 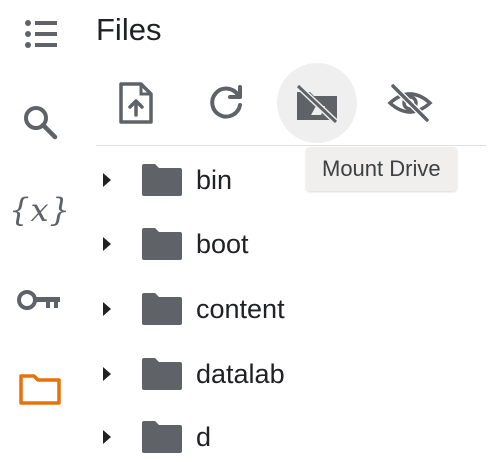 I want to click on refresh-button, so click(x=226, y=103).